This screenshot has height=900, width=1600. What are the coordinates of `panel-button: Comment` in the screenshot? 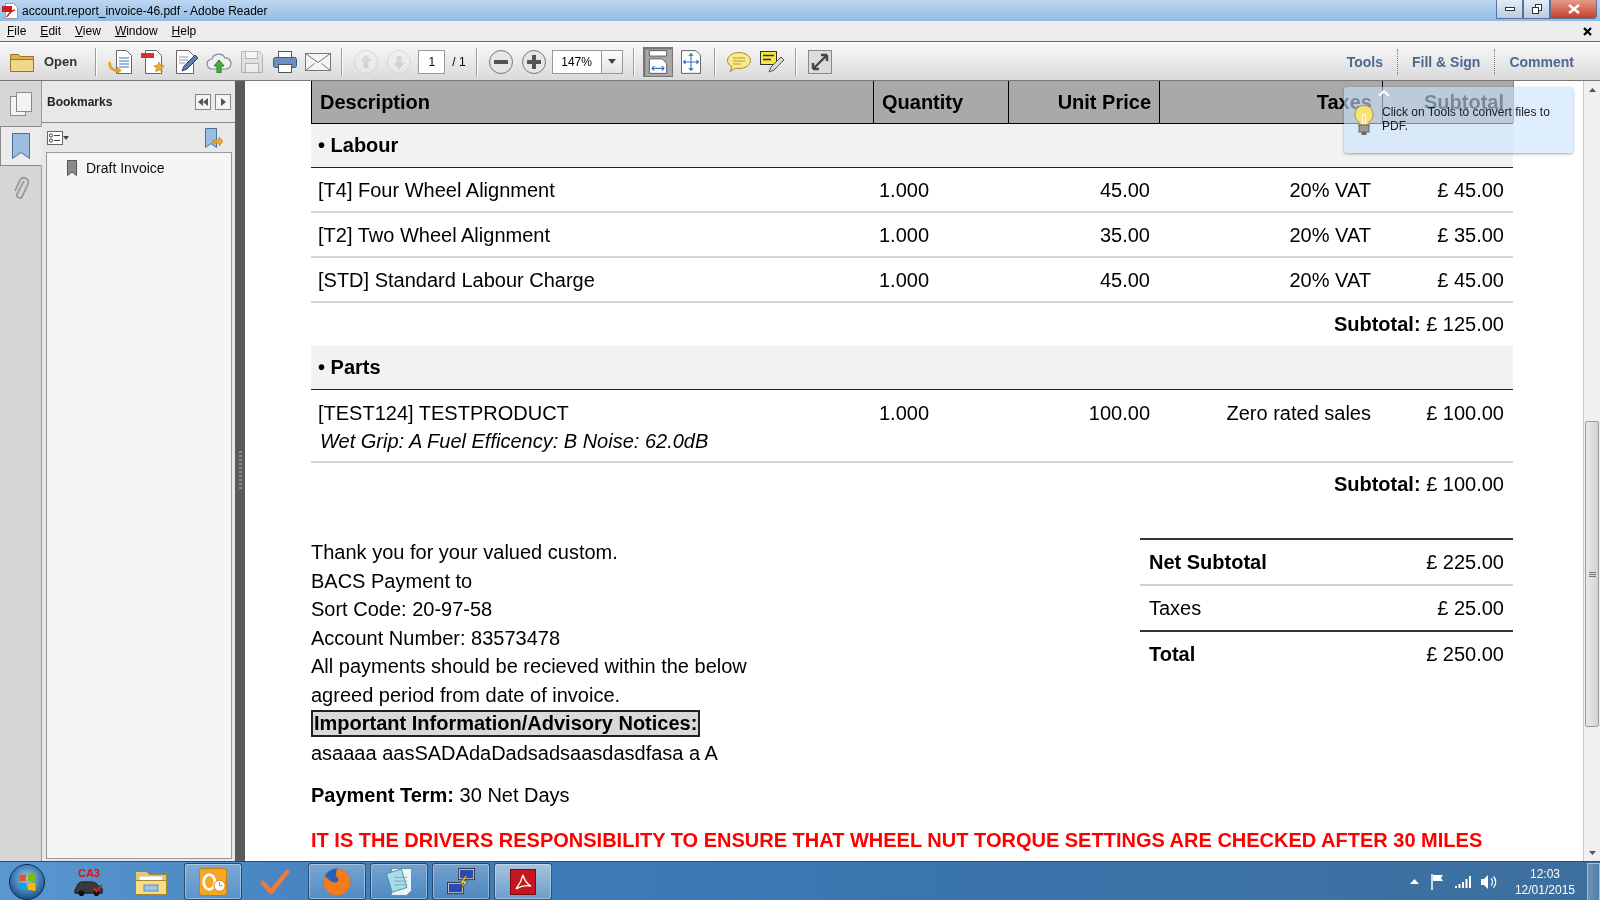 It's located at (1541, 61).